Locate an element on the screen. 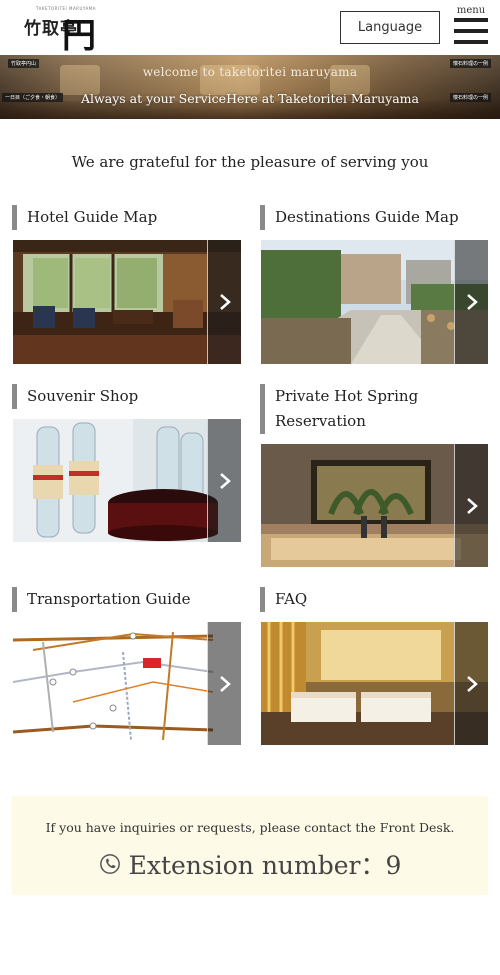 The width and height of the screenshot is (500, 975). card-title-line: Private Hot Spring is located at coordinates (347, 396).